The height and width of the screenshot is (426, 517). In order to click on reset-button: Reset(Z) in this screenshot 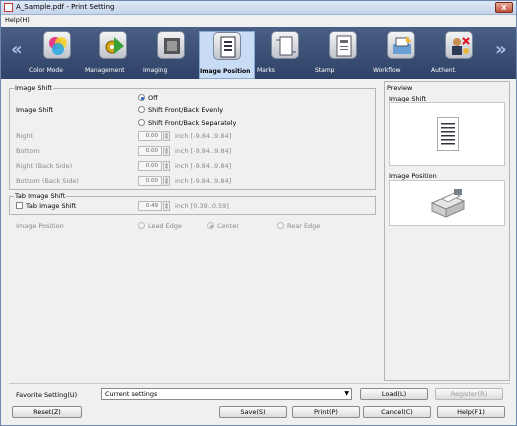, I will do `click(47, 412)`.